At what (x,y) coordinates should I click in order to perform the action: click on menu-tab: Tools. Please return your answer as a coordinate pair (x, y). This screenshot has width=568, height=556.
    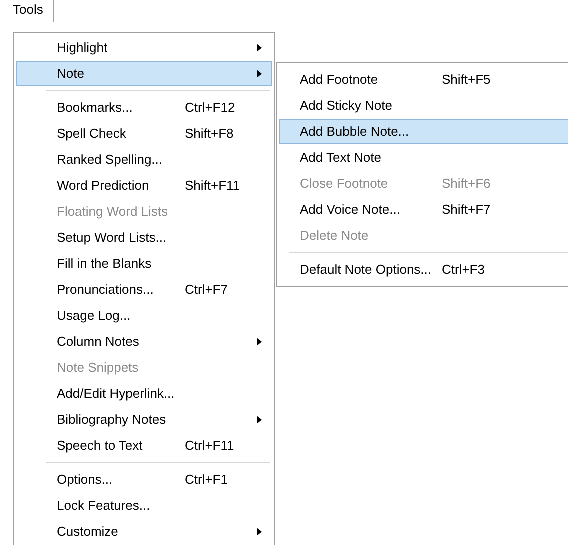
    Looking at the image, I should click on (32, 11).